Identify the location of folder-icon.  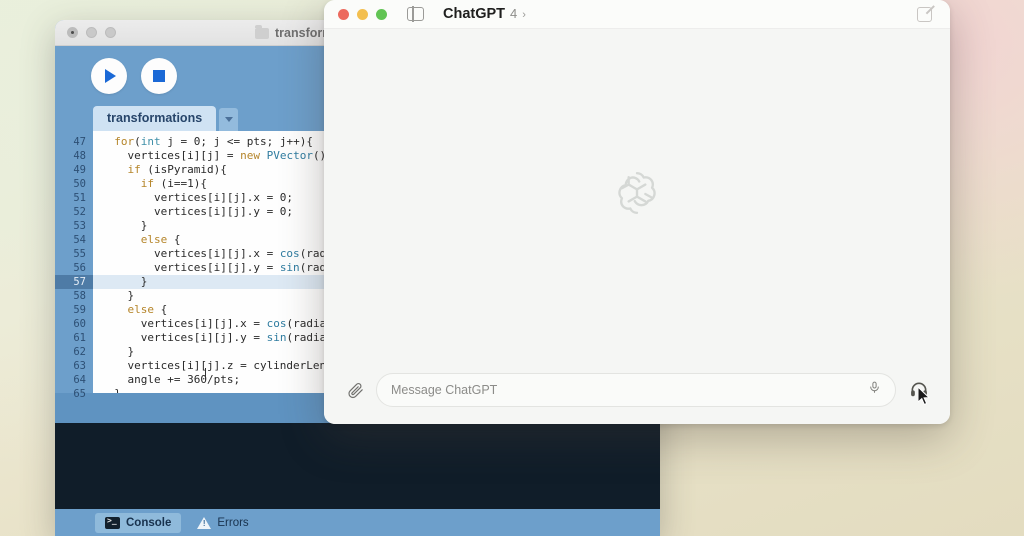
(262, 31).